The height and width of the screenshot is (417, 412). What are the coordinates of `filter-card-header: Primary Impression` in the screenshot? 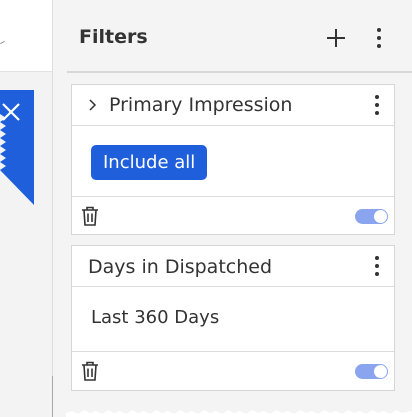 It's located at (233, 105).